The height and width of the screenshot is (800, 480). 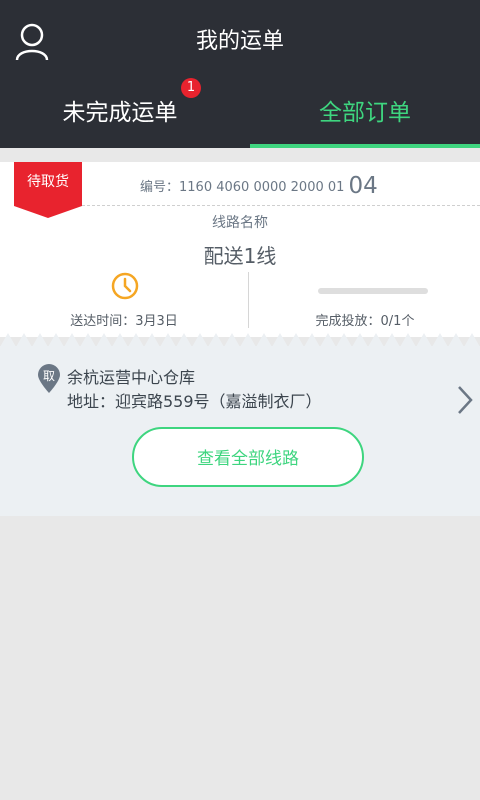 What do you see at coordinates (48, 182) in the screenshot?
I see `status-badge-label: 待取货` at bounding box center [48, 182].